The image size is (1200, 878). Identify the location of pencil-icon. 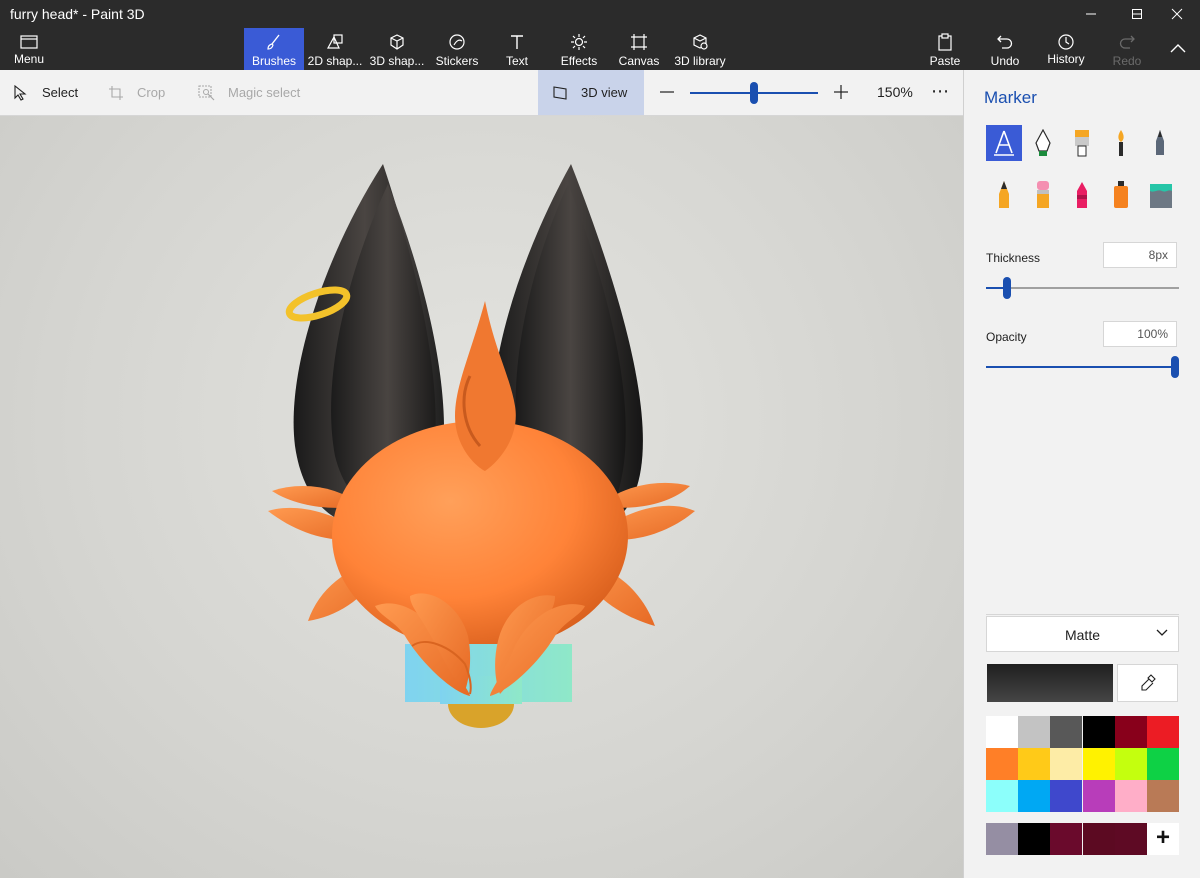
(1004, 194).